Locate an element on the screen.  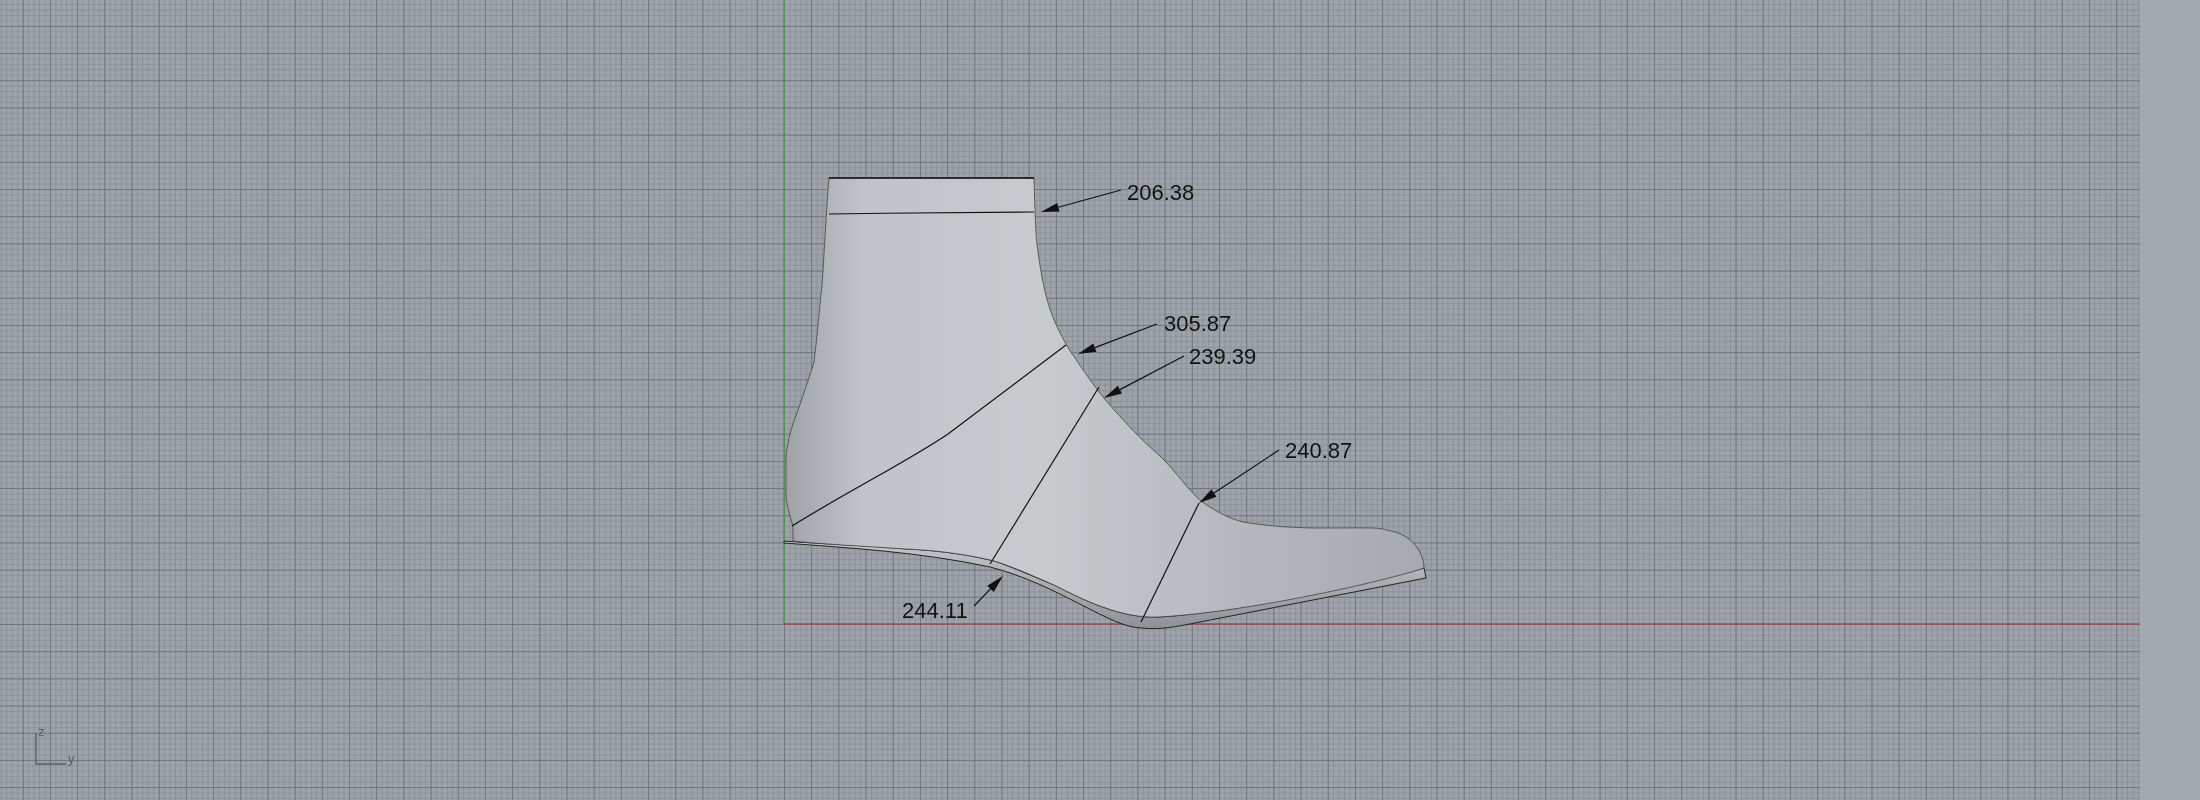
dimension-label: 240.87 is located at coordinates (1319, 450).